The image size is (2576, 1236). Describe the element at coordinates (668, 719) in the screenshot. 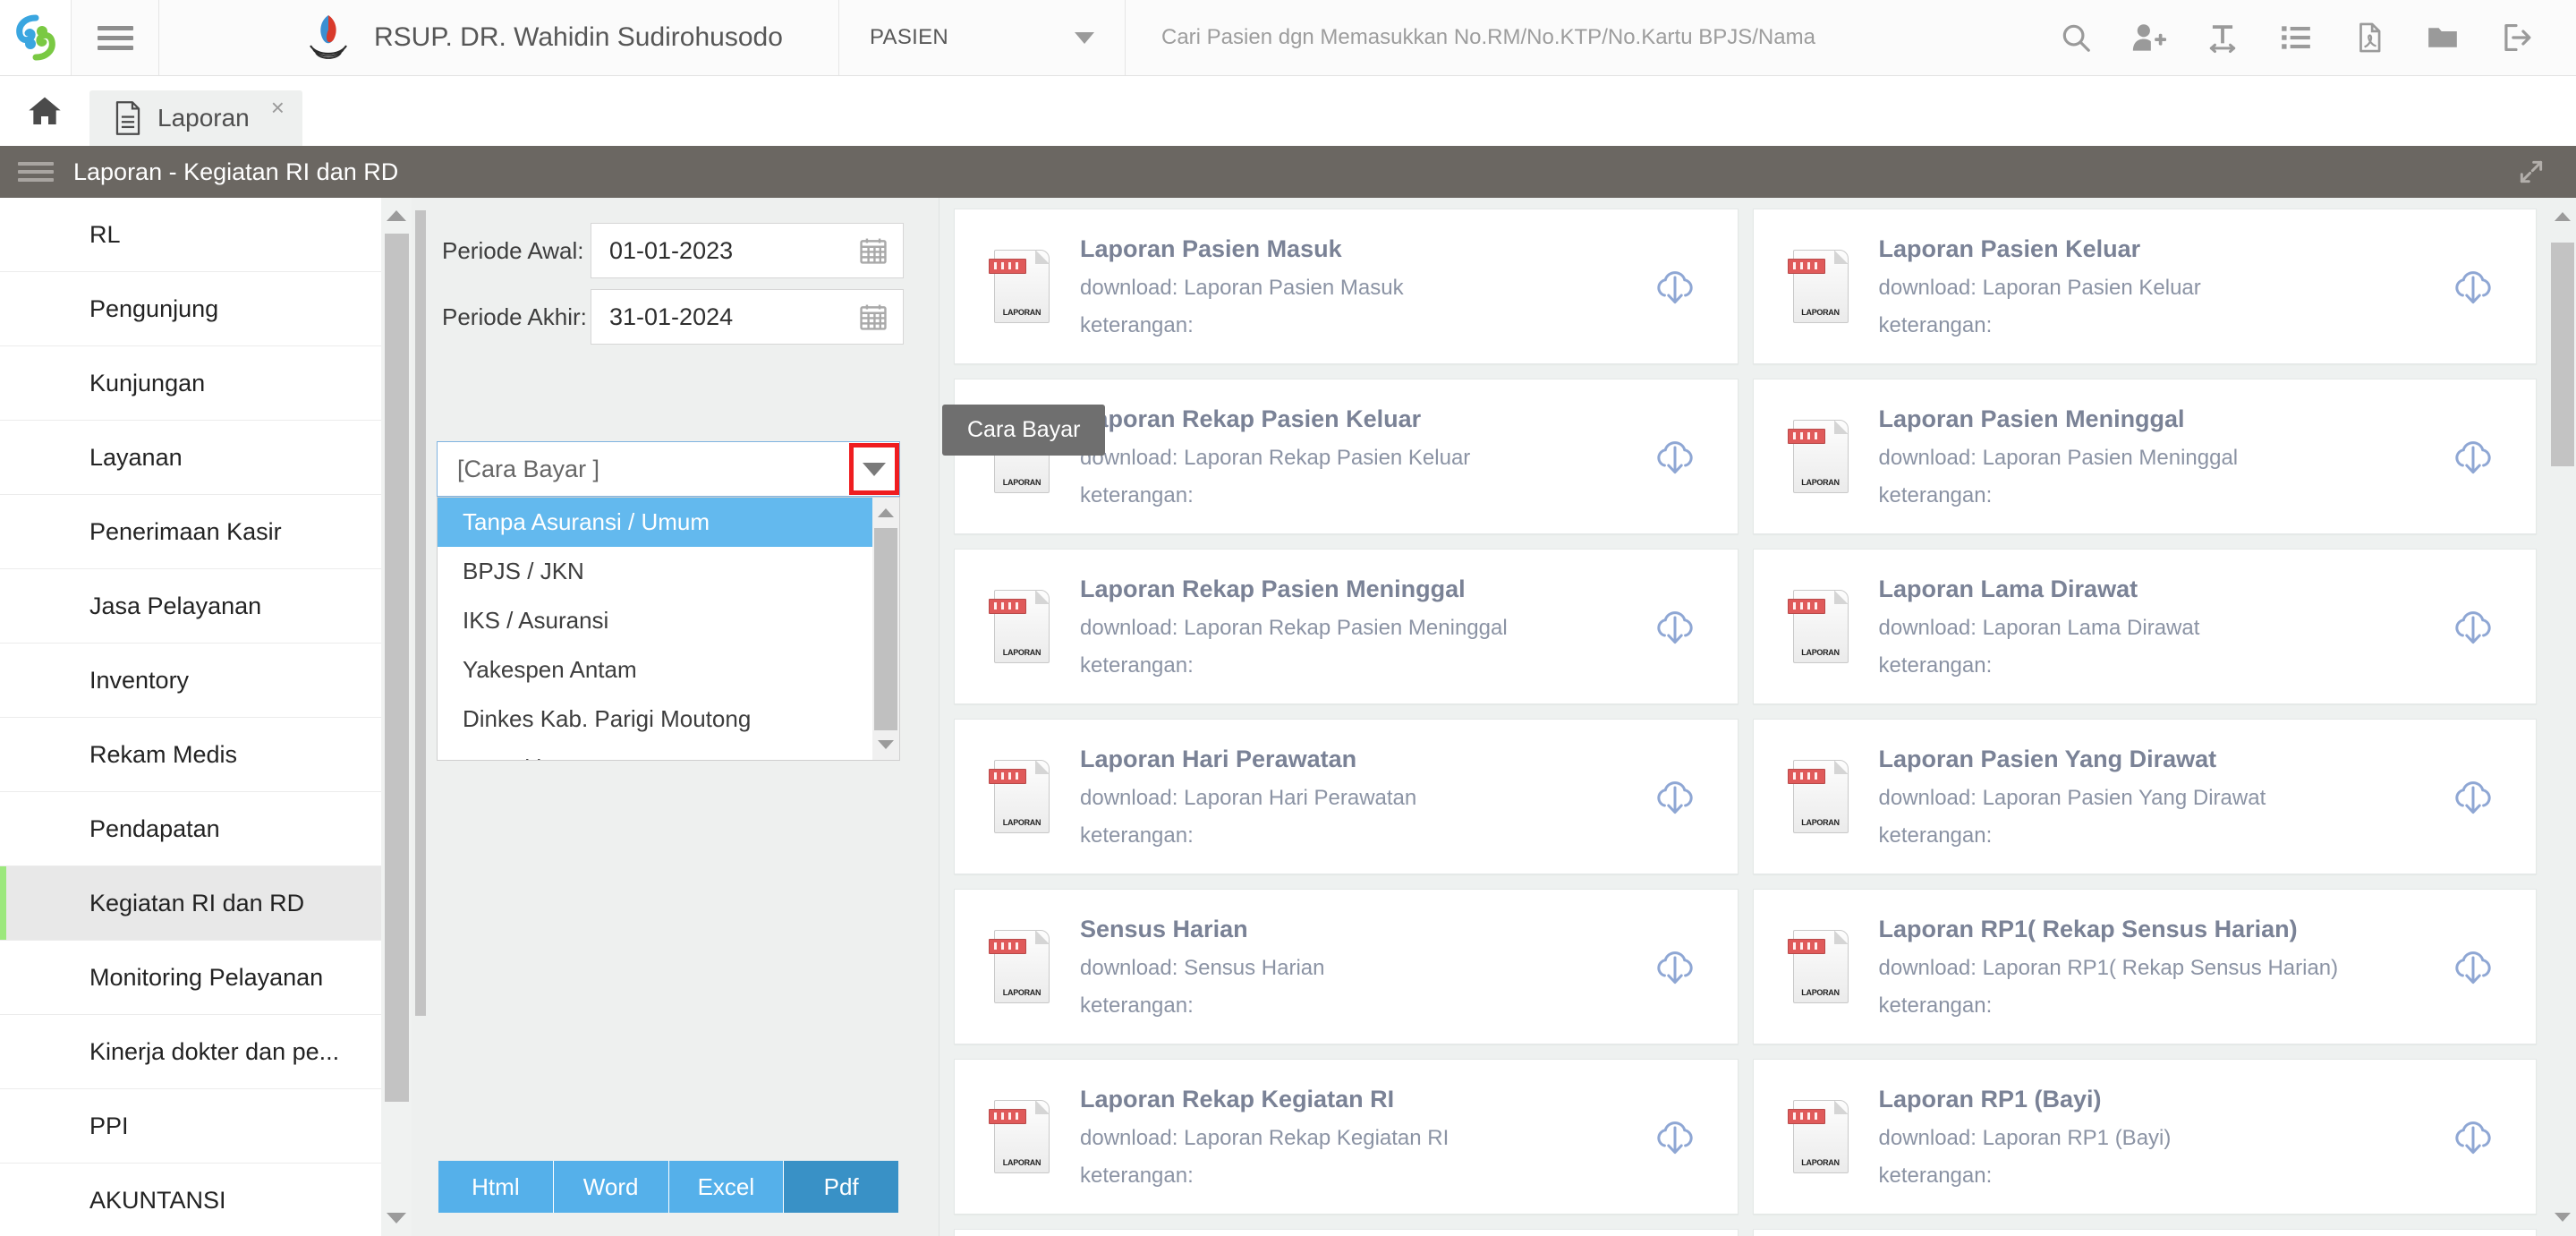

I see `dropdown-option: Dinkes Kab. Parigi Moutong` at that location.